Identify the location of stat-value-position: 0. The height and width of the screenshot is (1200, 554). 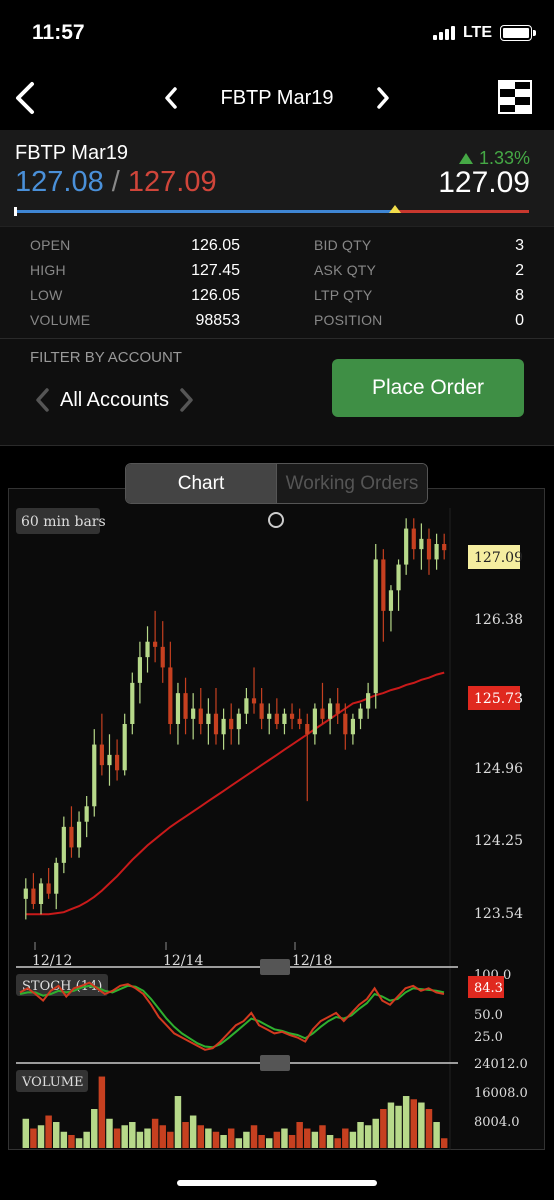
(519, 320).